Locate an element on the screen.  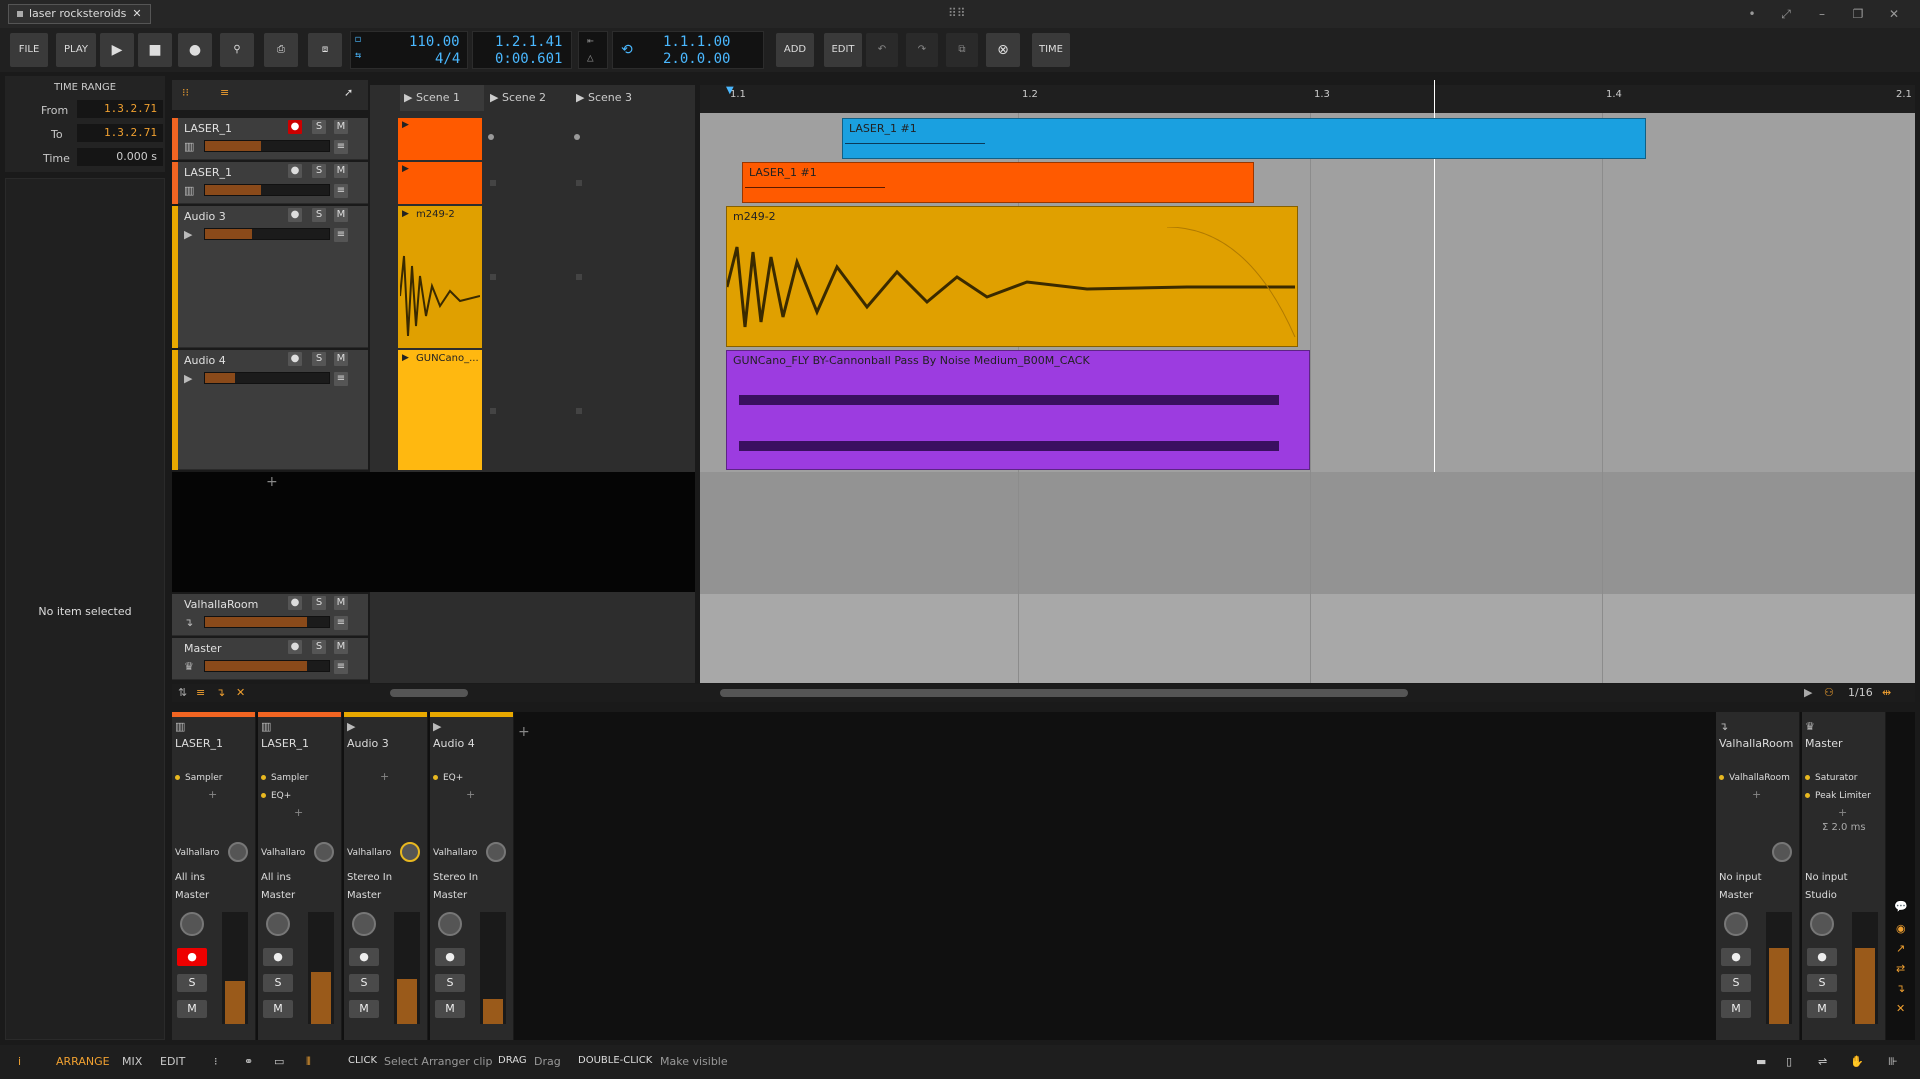
track-name: Audio 4 is located at coordinates (205, 360).